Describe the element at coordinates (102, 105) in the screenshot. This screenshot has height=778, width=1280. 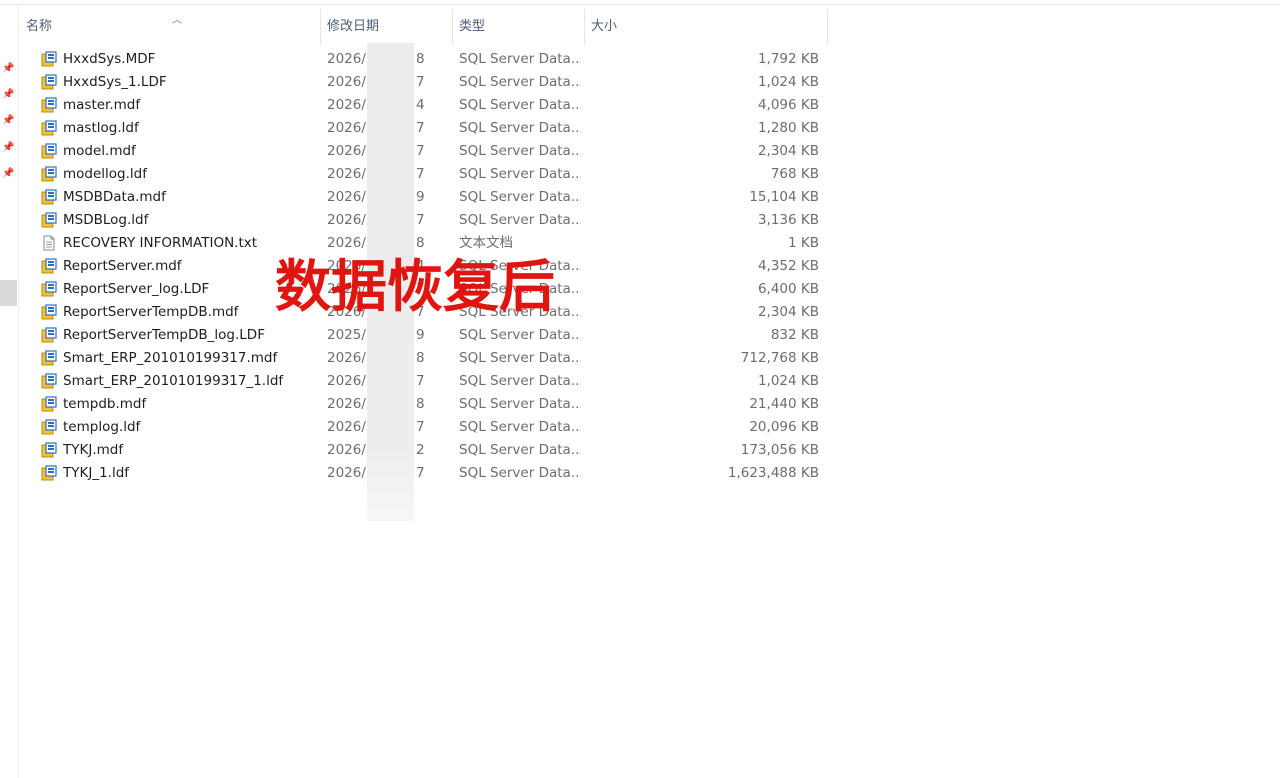
I see `file-name: master.mdf` at that location.